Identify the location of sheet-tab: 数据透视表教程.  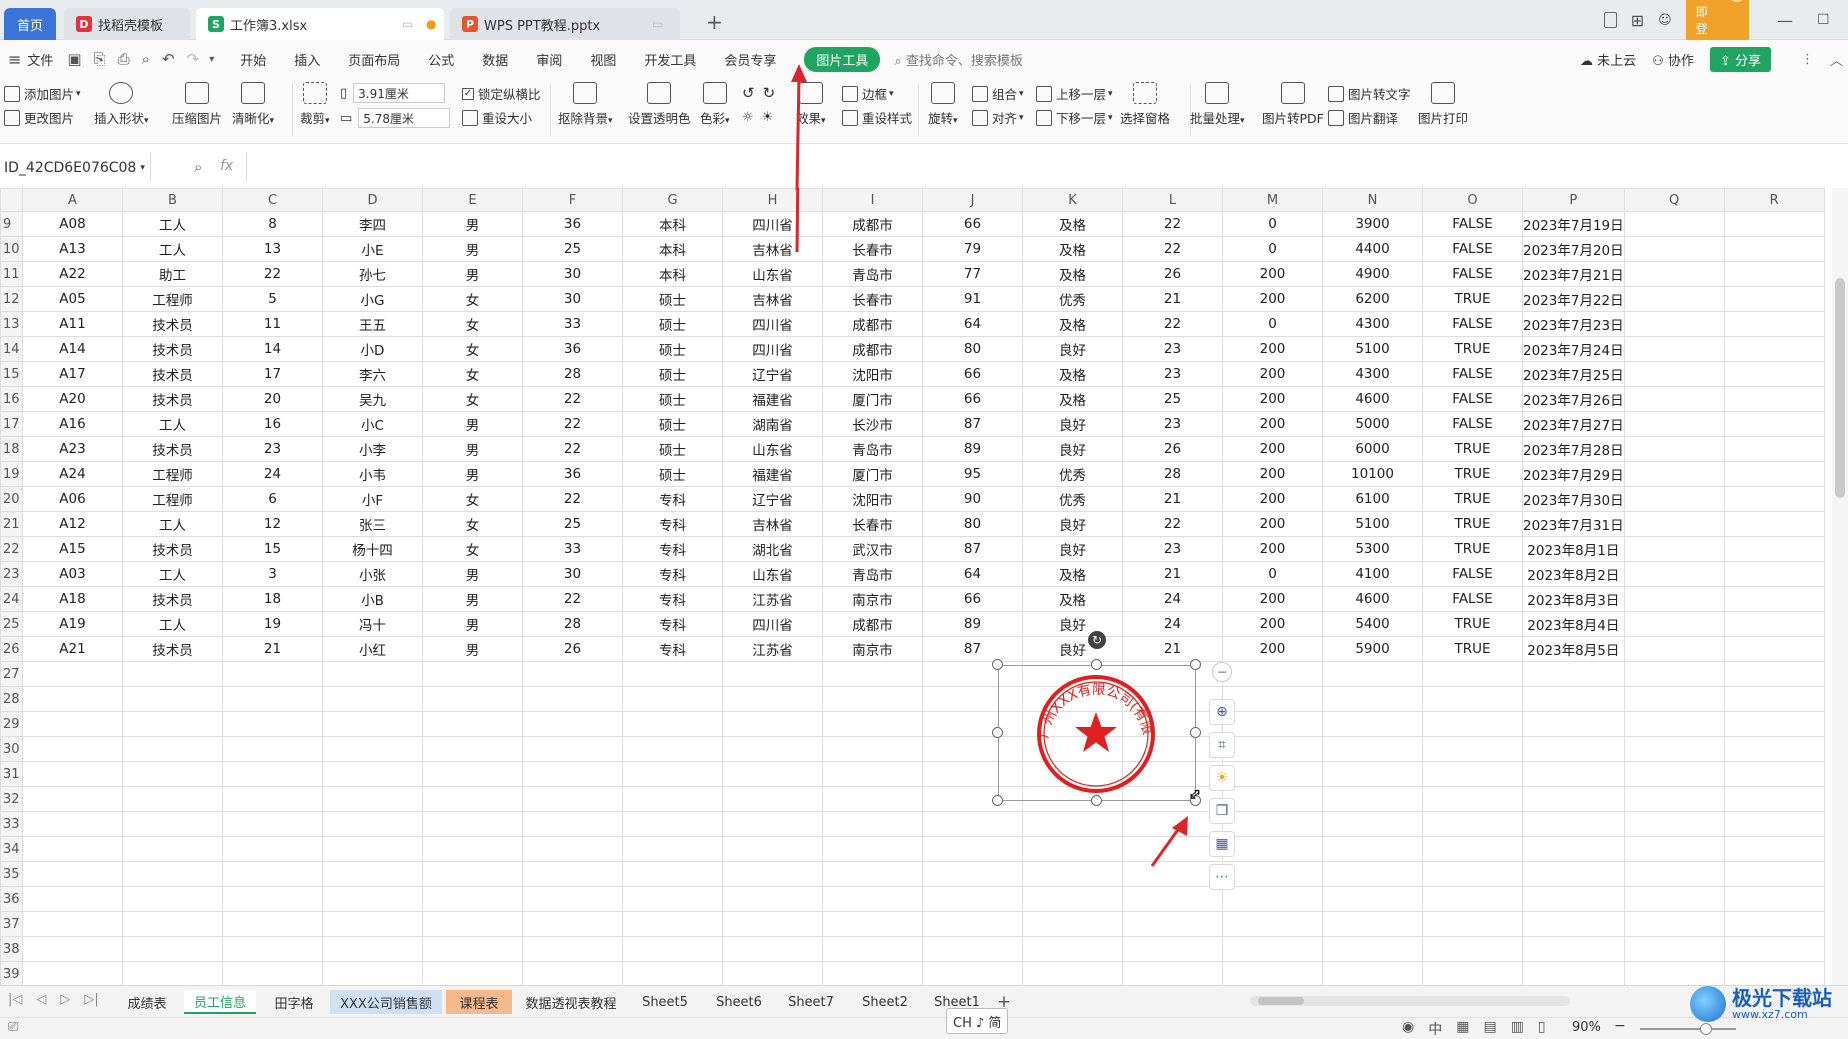
(571, 1002).